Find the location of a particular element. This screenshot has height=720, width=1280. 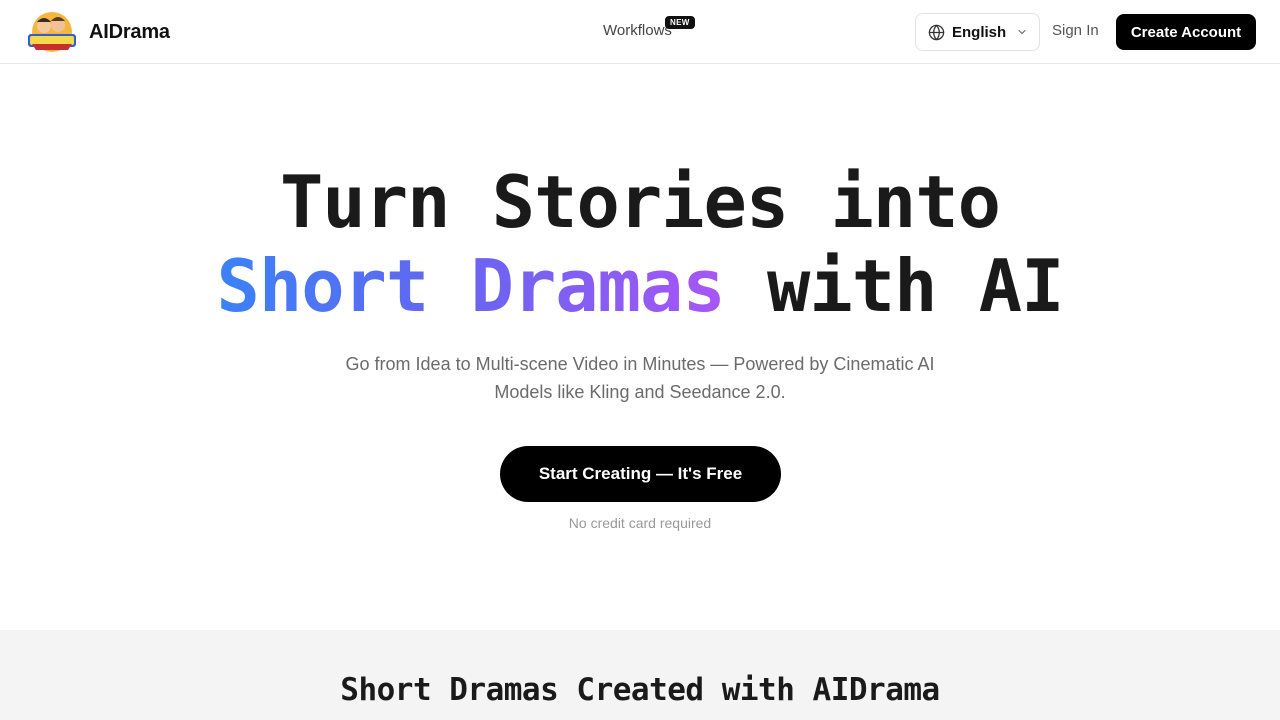

brand-name: AIDrama is located at coordinates (129, 31).